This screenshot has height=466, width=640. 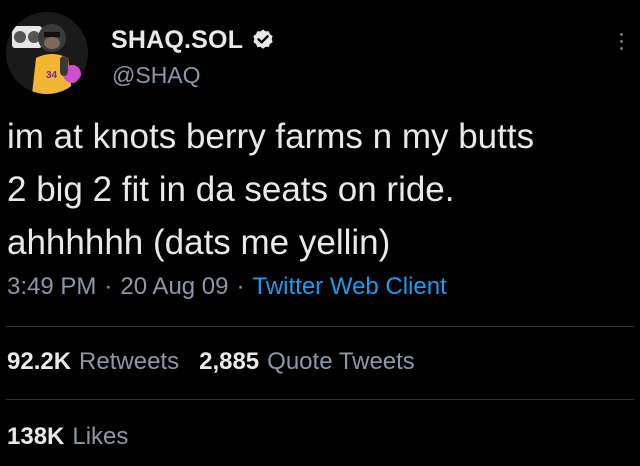 I want to click on author-handle: @SHAQ, so click(x=156, y=75).